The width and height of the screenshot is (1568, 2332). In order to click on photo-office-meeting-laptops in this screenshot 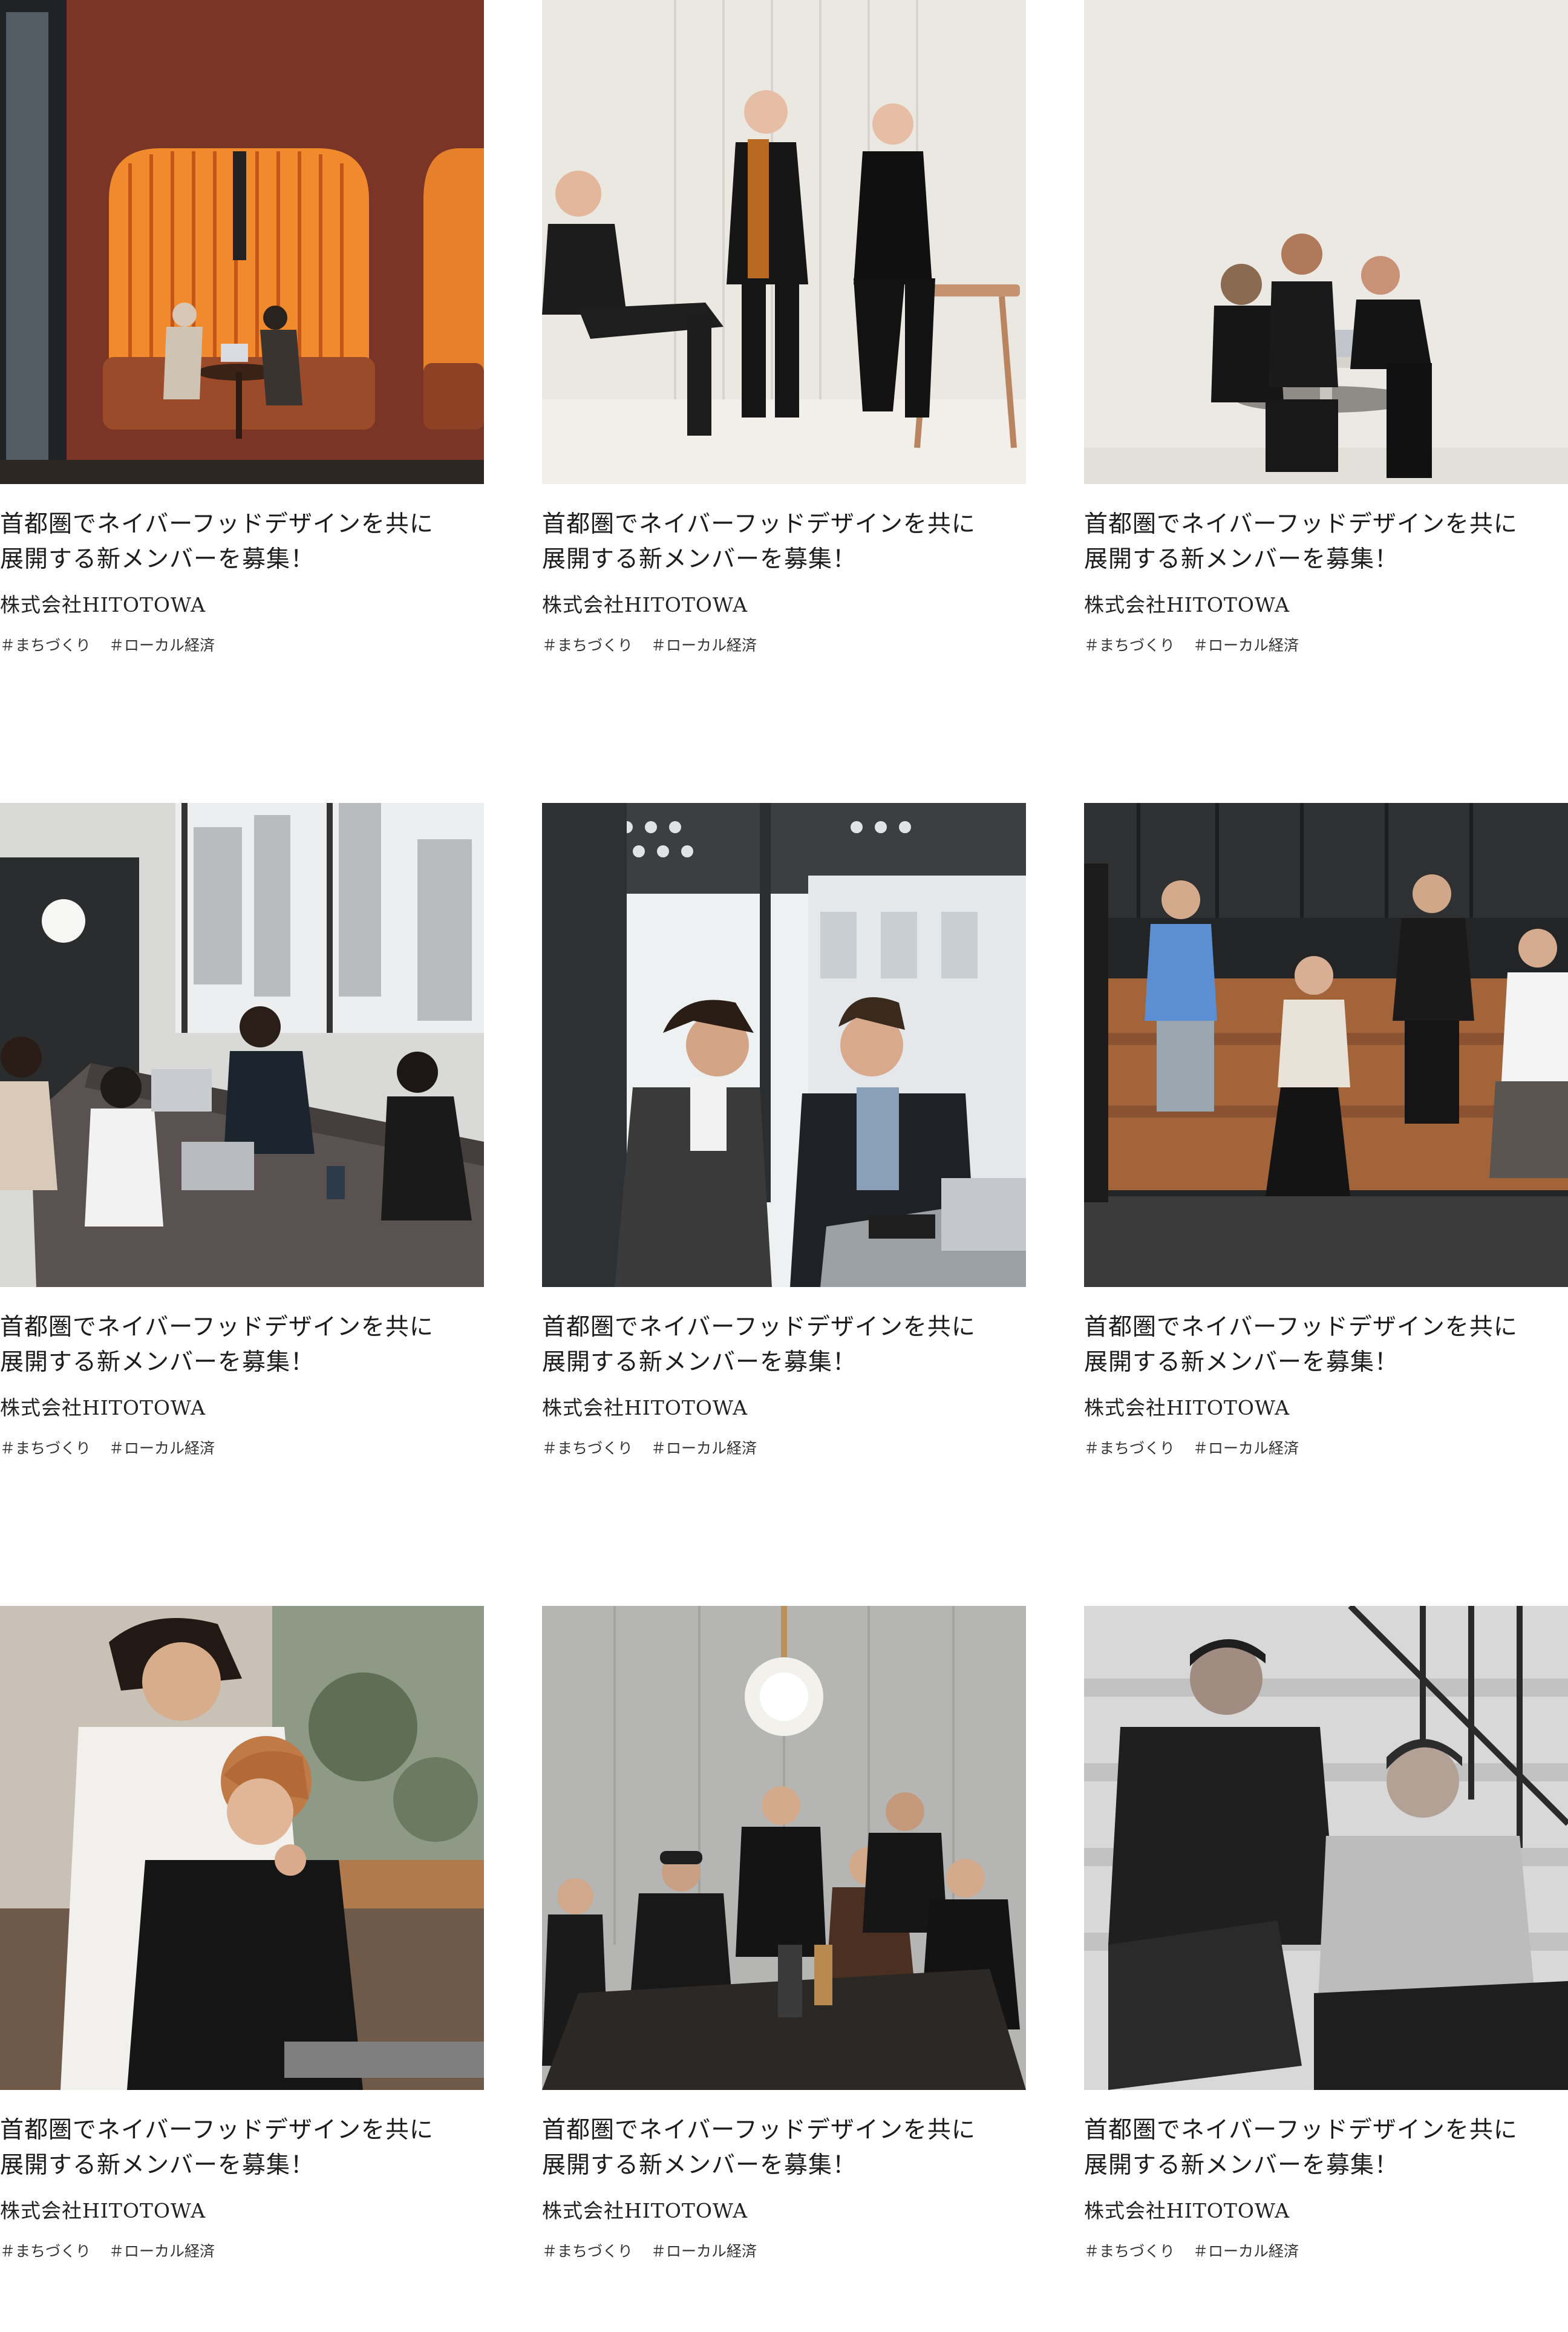, I will do `click(242, 1045)`.